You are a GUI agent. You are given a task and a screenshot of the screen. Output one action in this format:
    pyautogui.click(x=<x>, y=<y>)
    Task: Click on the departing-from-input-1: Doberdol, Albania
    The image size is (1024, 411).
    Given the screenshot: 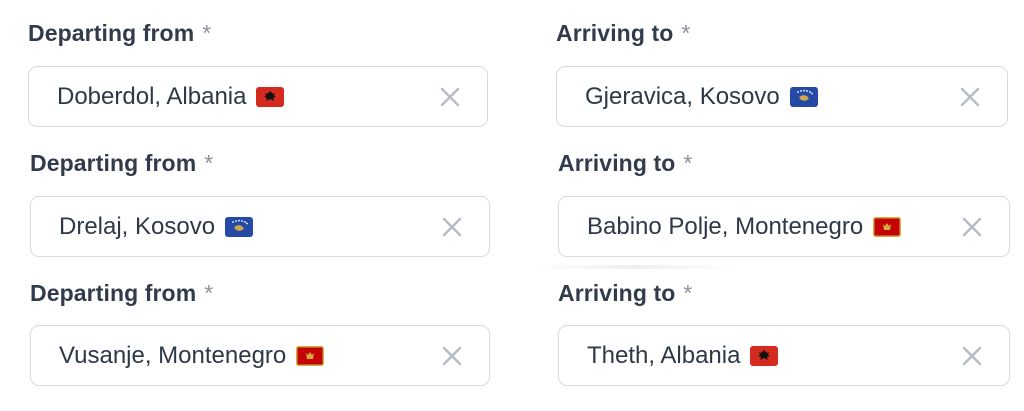 What is the action you would take?
    pyautogui.click(x=258, y=96)
    